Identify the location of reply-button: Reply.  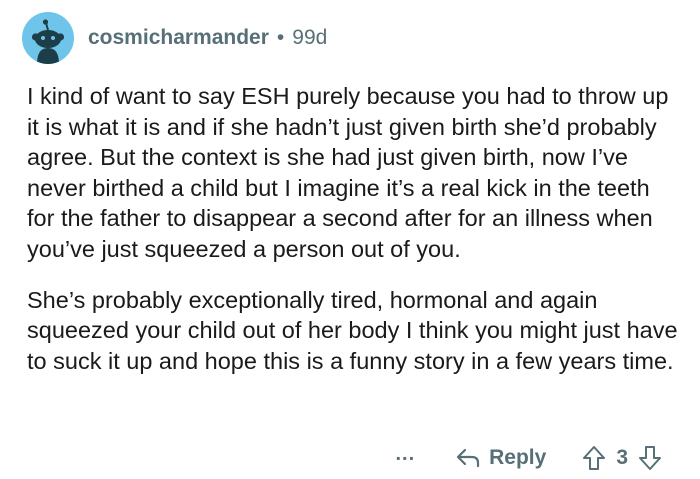
(500, 458).